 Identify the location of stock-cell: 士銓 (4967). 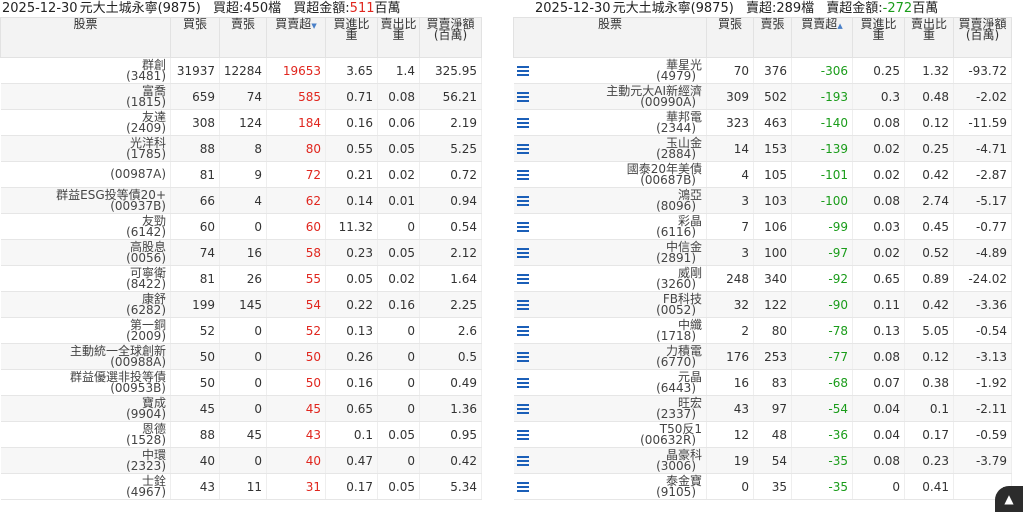
(85, 486).